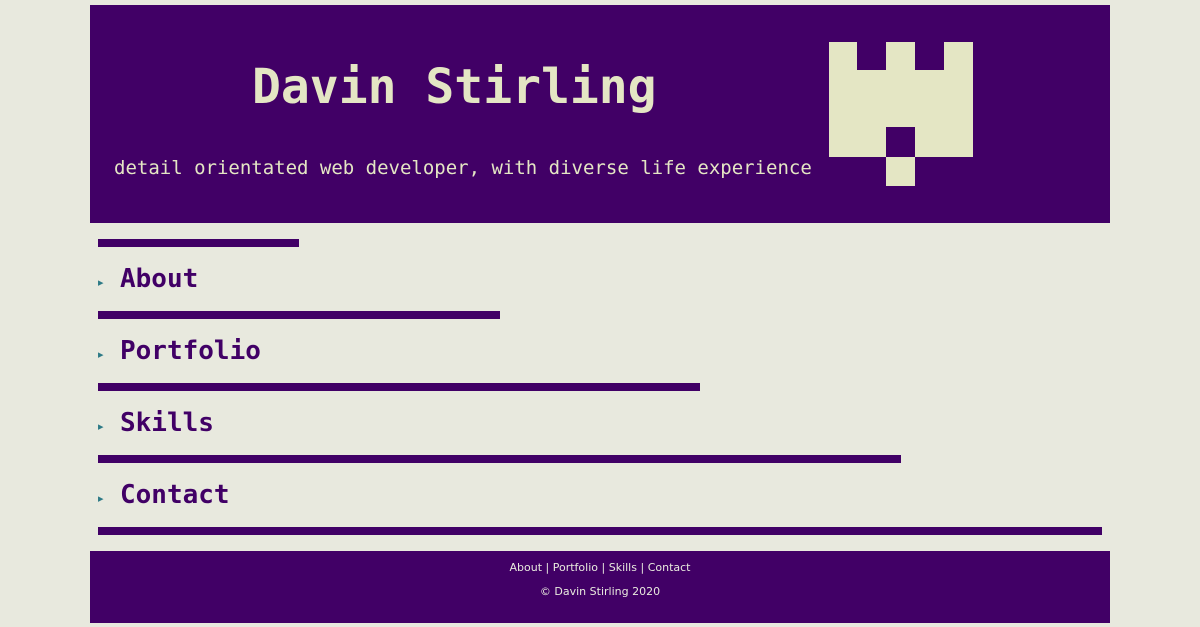 Image resolution: width=1200 pixels, height=627 pixels. I want to click on footer-link-portfolio: Portfolio, so click(575, 567).